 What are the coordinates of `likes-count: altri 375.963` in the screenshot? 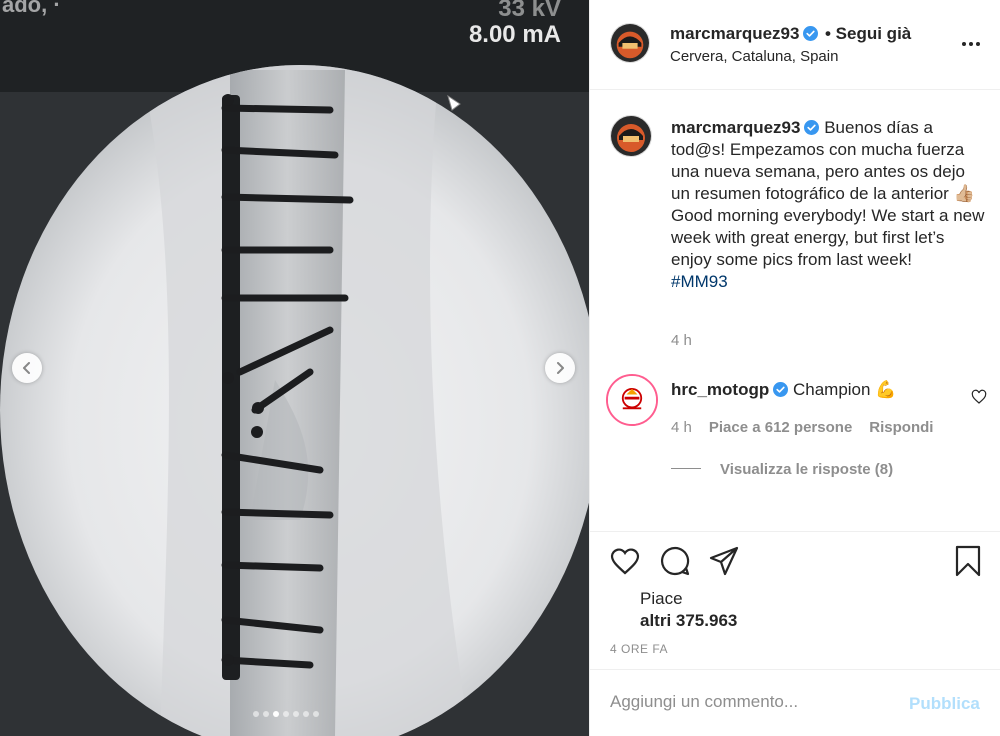 It's located at (689, 620).